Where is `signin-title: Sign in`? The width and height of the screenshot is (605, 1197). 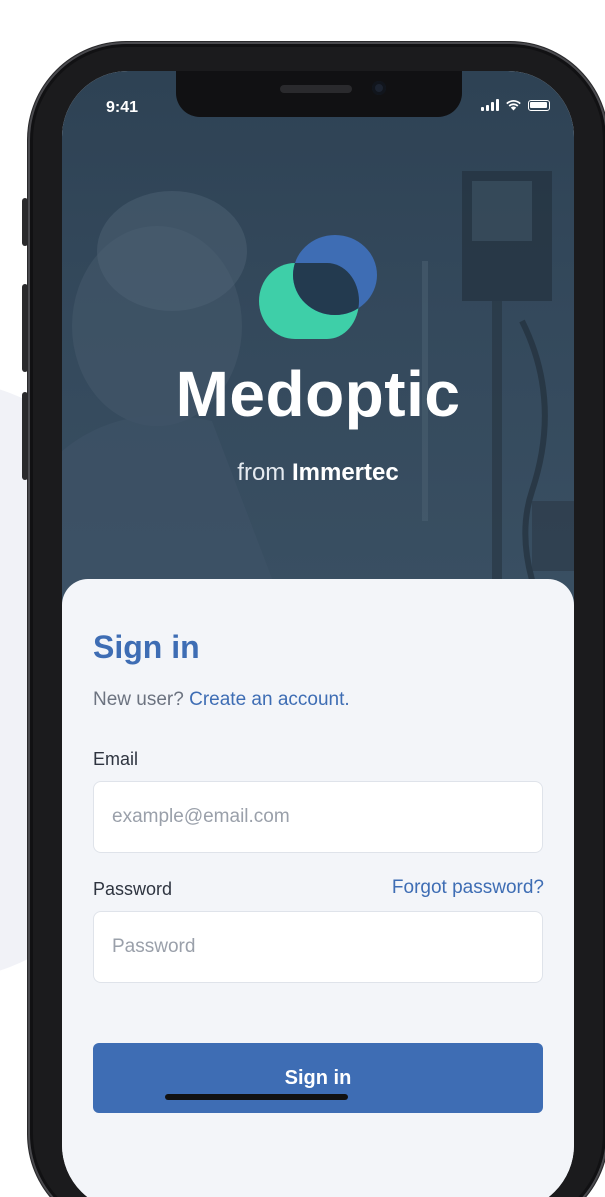 signin-title: Sign in is located at coordinates (146, 647).